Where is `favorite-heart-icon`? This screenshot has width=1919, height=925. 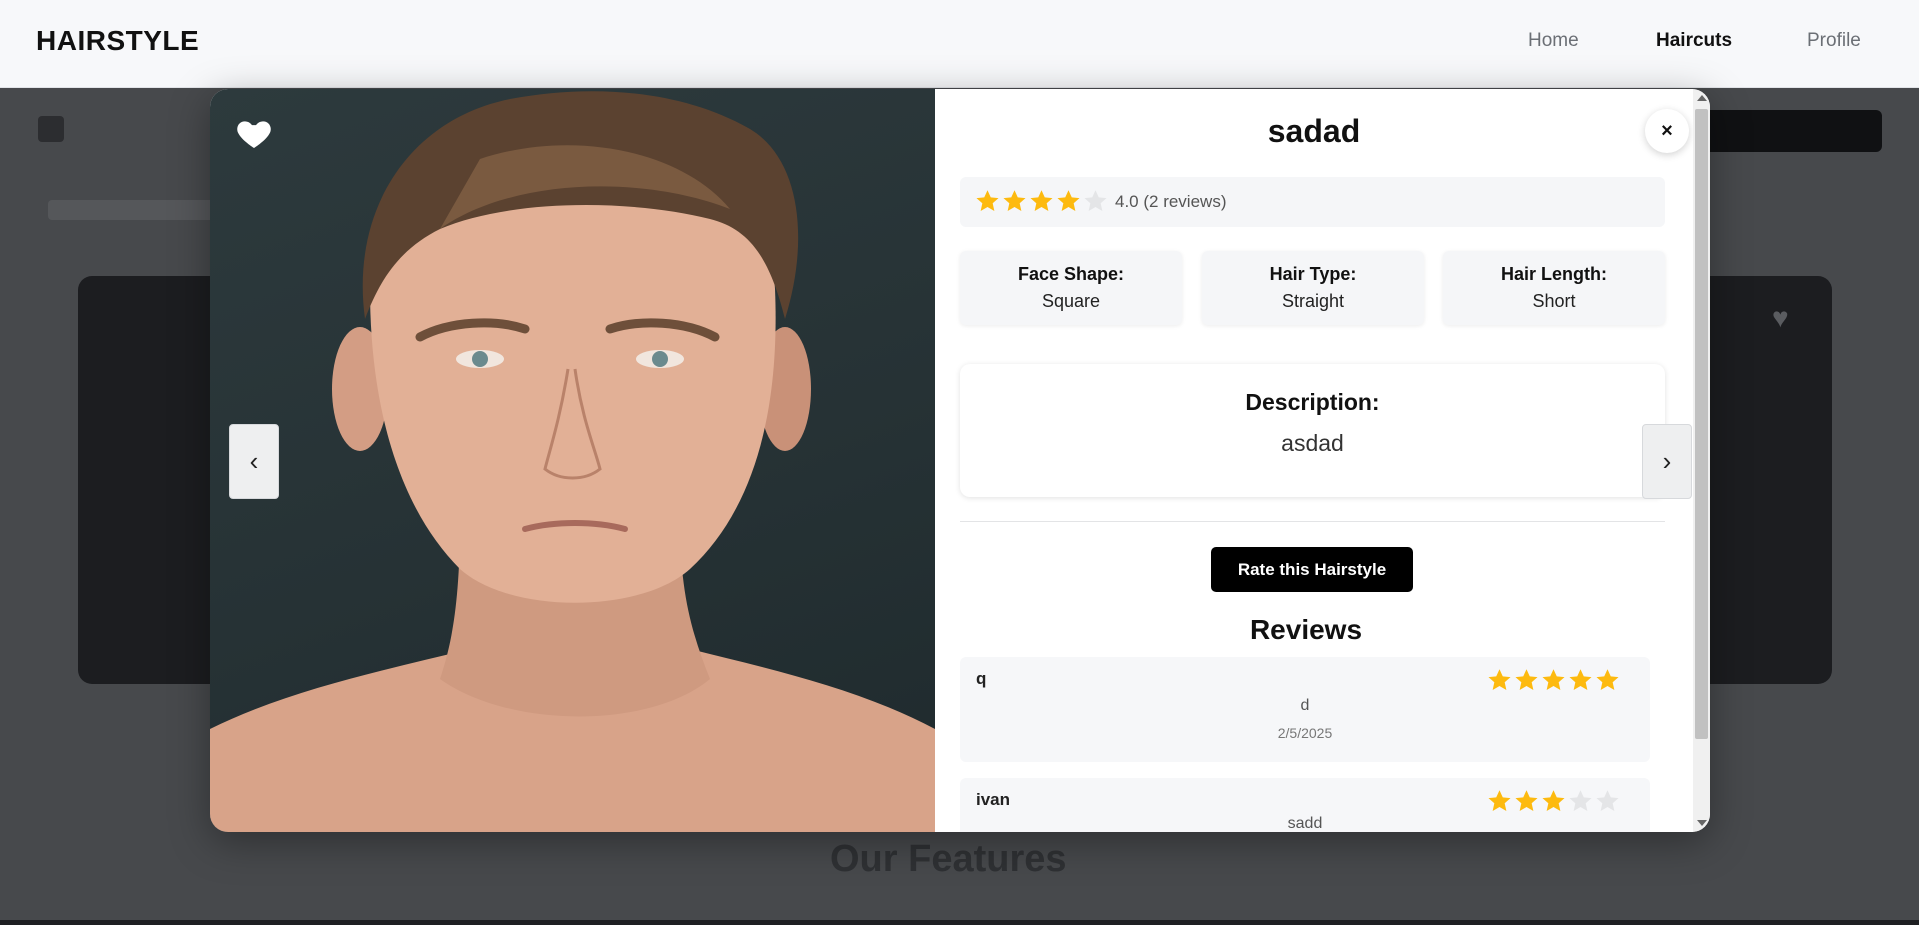
favorite-heart-icon is located at coordinates (254, 133).